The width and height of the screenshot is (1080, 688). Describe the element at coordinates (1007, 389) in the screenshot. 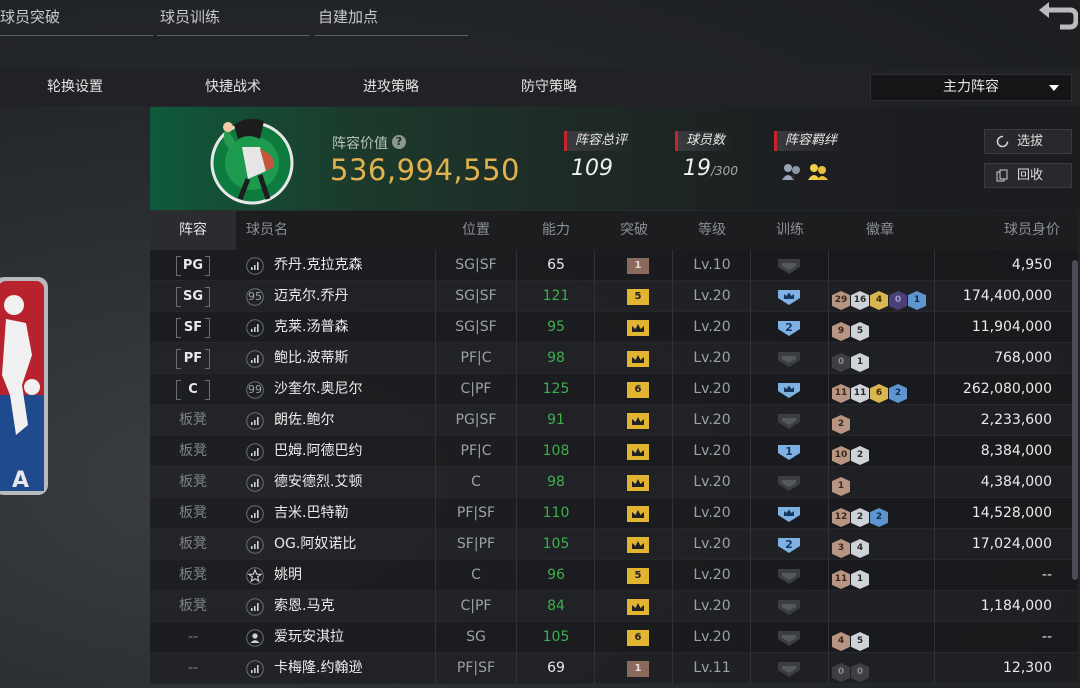

I see `player-price: 262,080,000` at that location.